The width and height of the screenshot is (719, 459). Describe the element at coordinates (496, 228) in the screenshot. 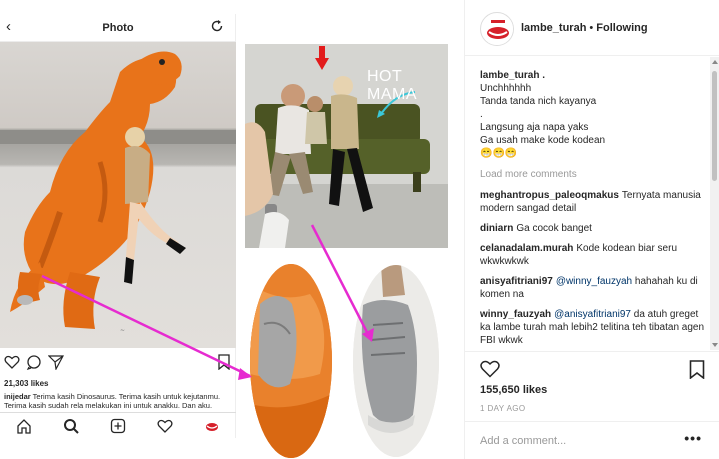

I see `comment-username: diniarn` at that location.